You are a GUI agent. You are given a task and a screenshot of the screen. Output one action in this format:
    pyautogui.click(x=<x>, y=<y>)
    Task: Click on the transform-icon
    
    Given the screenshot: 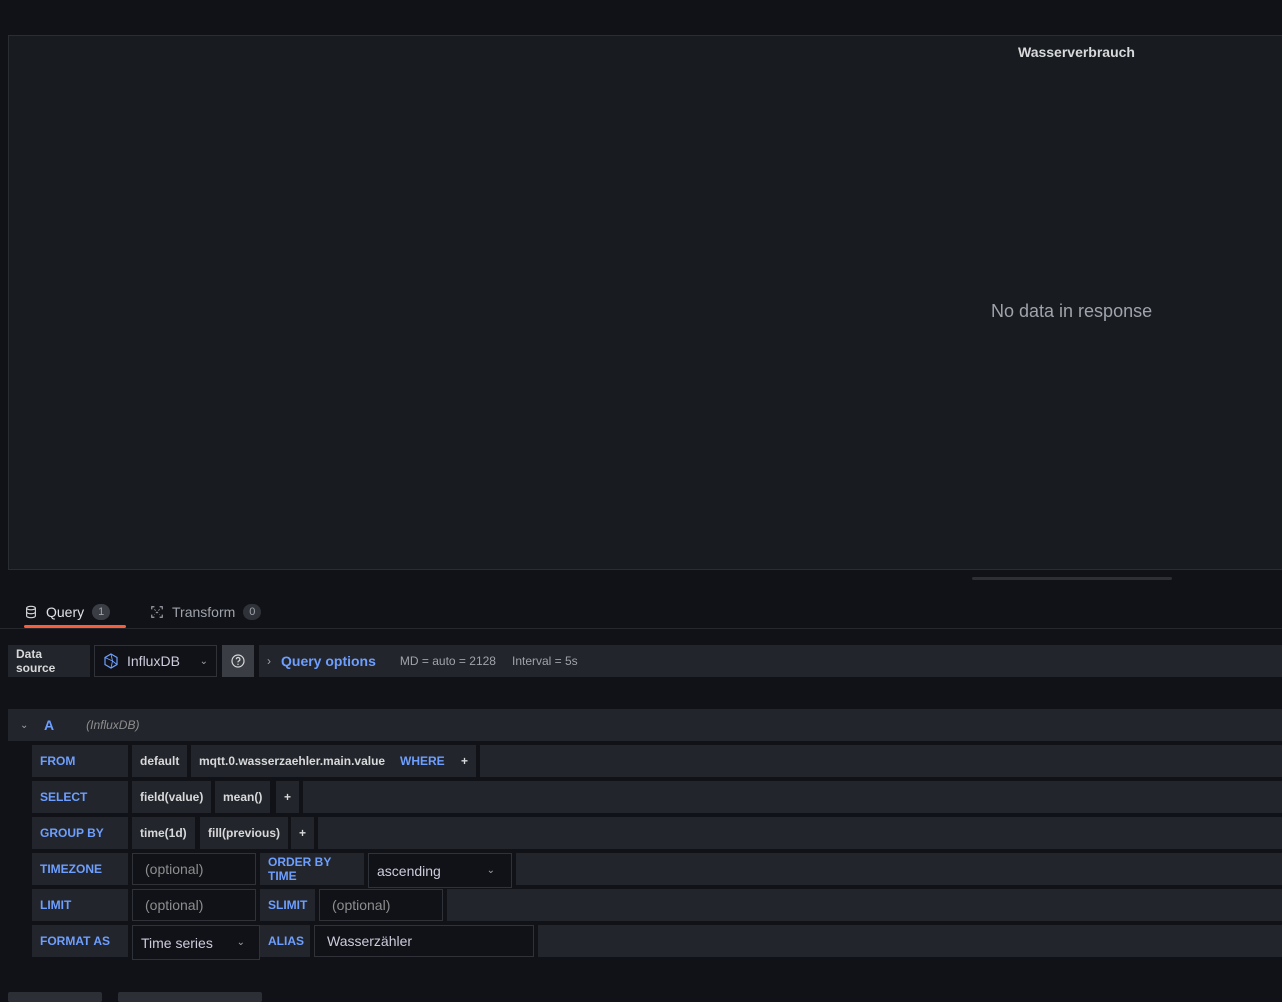 What is the action you would take?
    pyautogui.click(x=157, y=612)
    